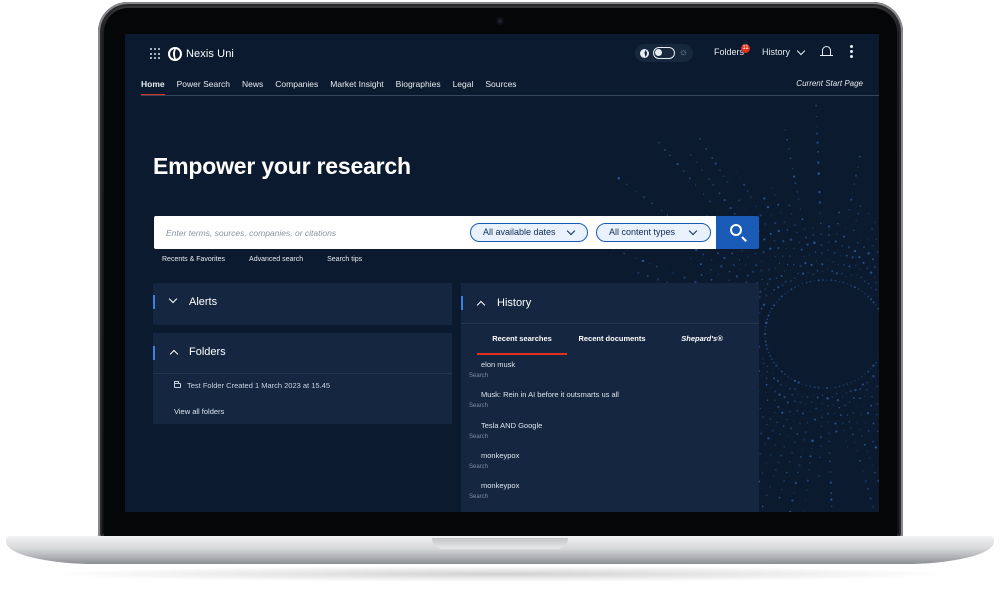  What do you see at coordinates (502, 54) in the screenshot?
I see `top-bar: Nexis Uni ☼ Folders 11 History` at bounding box center [502, 54].